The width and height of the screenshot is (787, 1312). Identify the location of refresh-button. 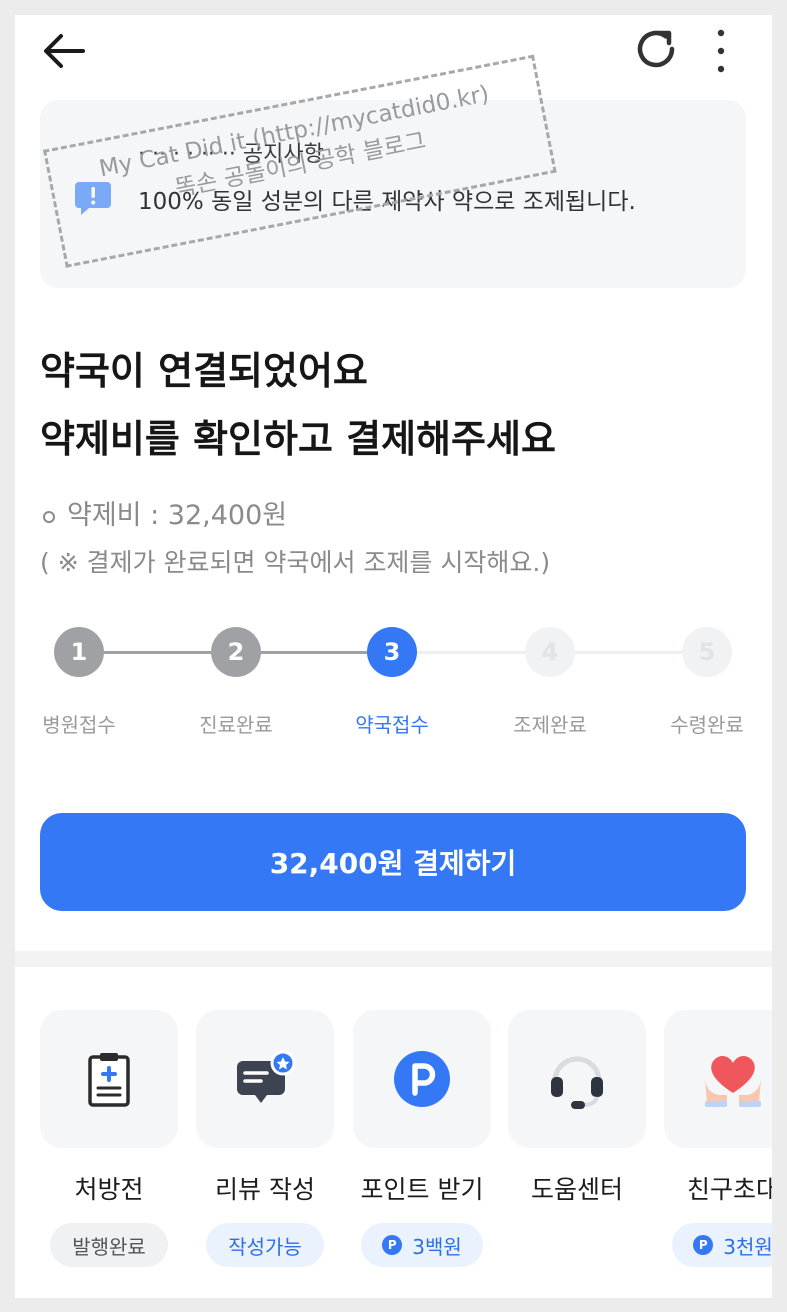
(657, 49).